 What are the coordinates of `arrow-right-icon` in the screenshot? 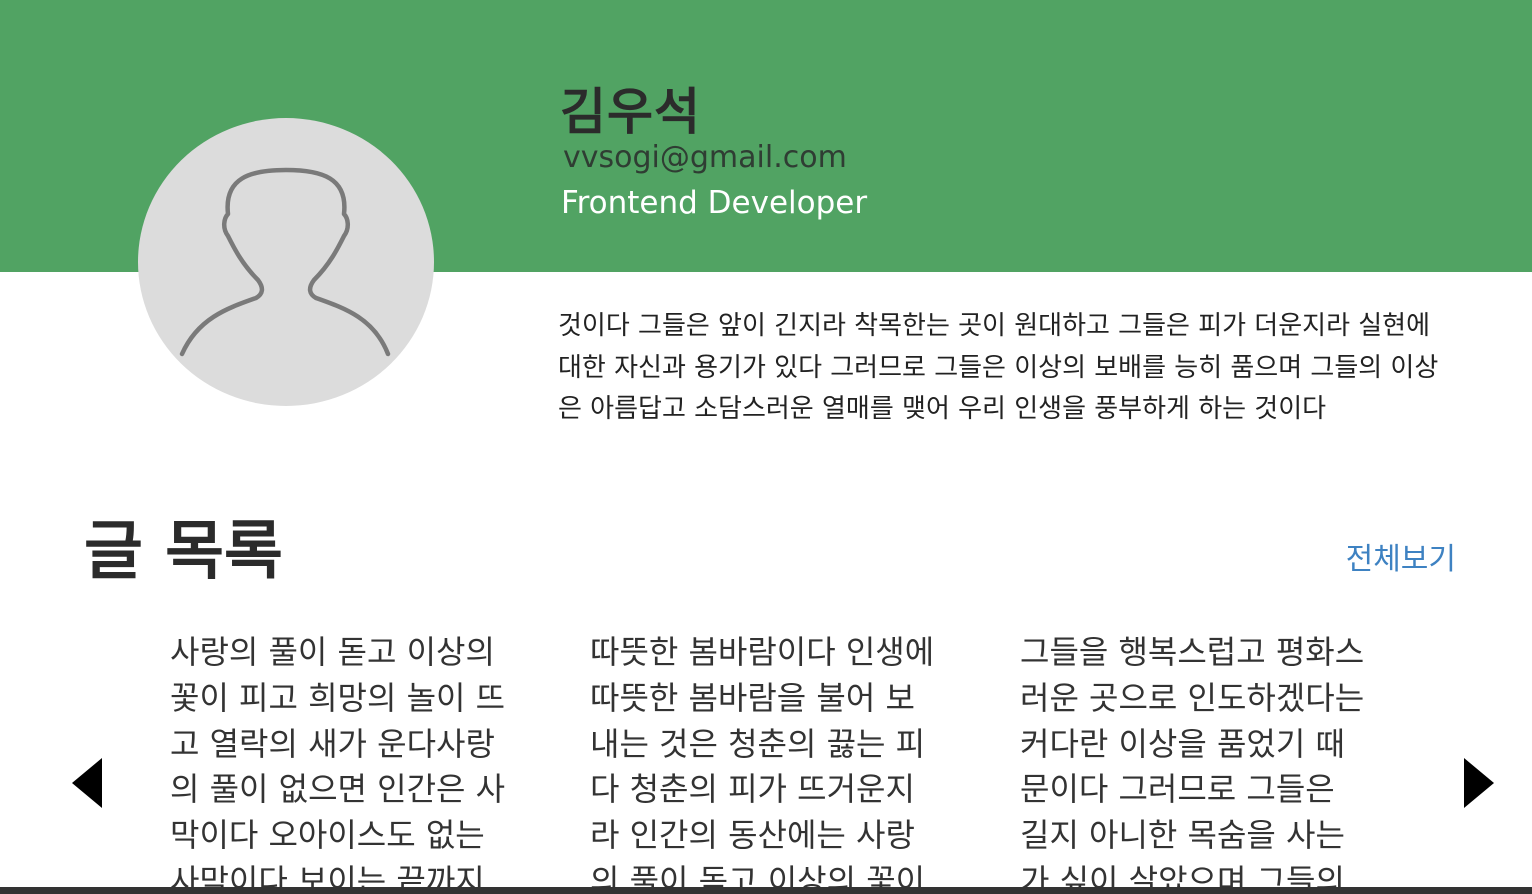 It's located at (1479, 783).